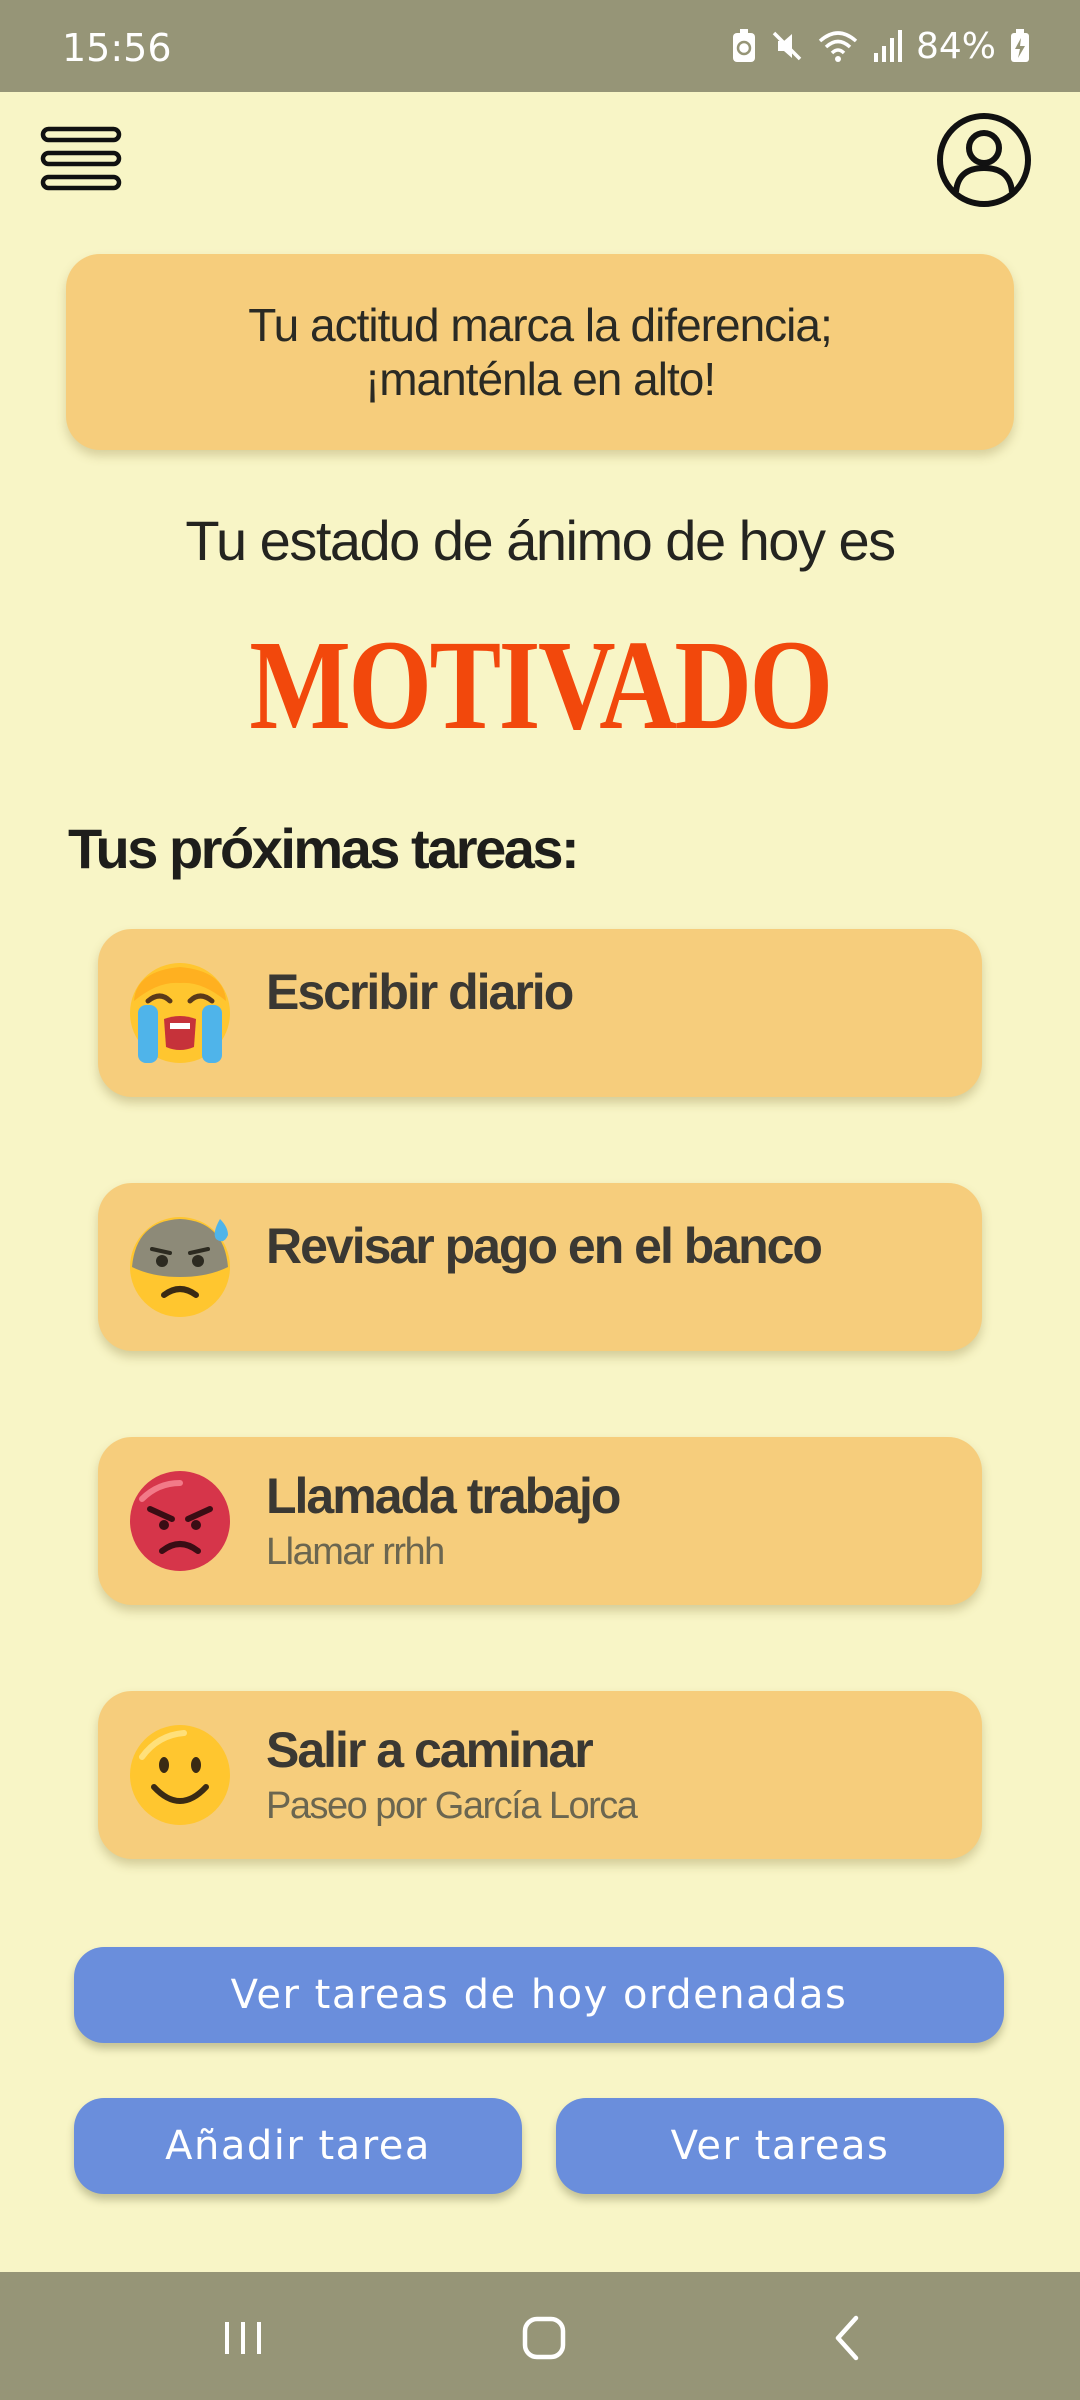  Describe the element at coordinates (540, 46) in the screenshot. I see `status-bar: 15:56 84%` at that location.